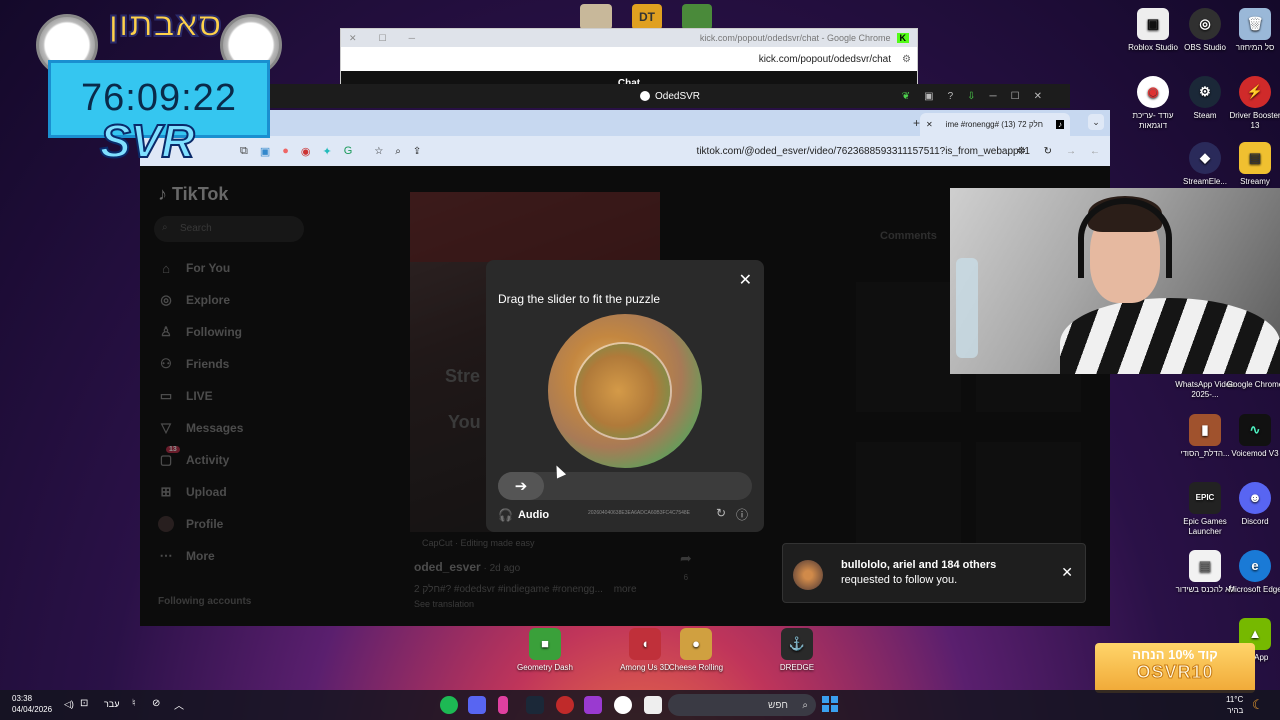  Describe the element at coordinates (505, 515) in the screenshot. I see `headphones-icon: 🎧` at that location.